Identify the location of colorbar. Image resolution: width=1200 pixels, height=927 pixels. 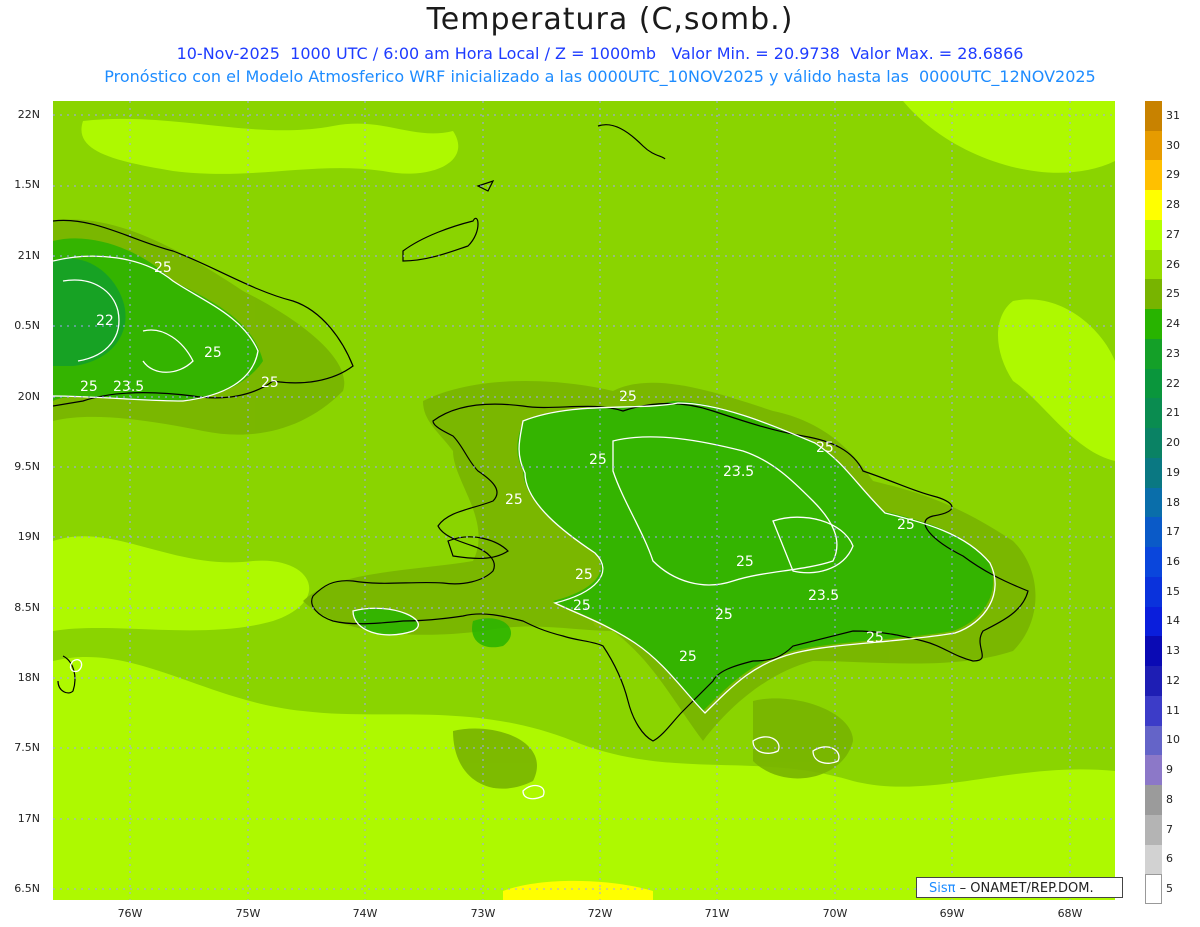
(1153, 503).